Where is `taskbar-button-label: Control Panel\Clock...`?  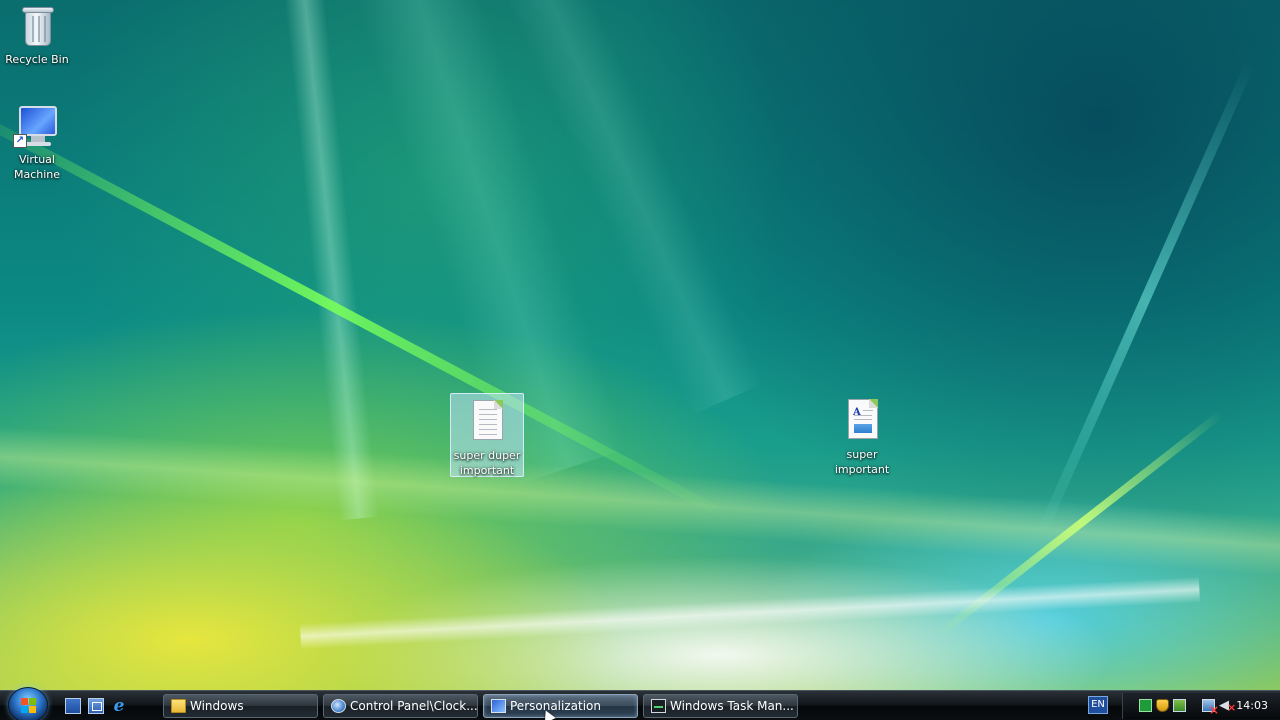 taskbar-button-label: Control Panel\Clock... is located at coordinates (414, 706).